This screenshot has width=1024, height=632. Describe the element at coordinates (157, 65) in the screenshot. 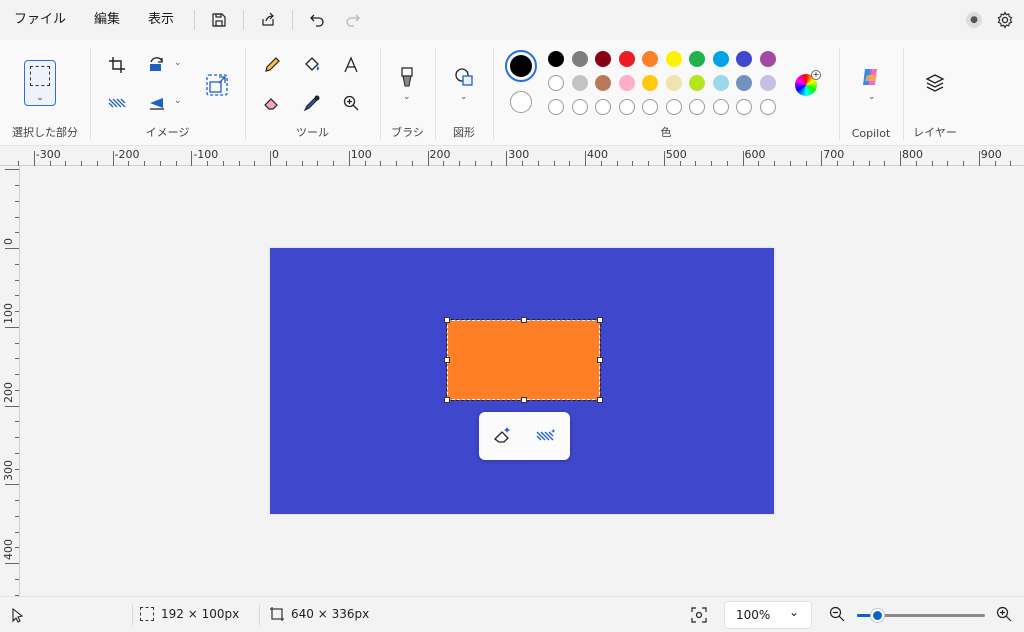

I see `rotate-icon` at that location.